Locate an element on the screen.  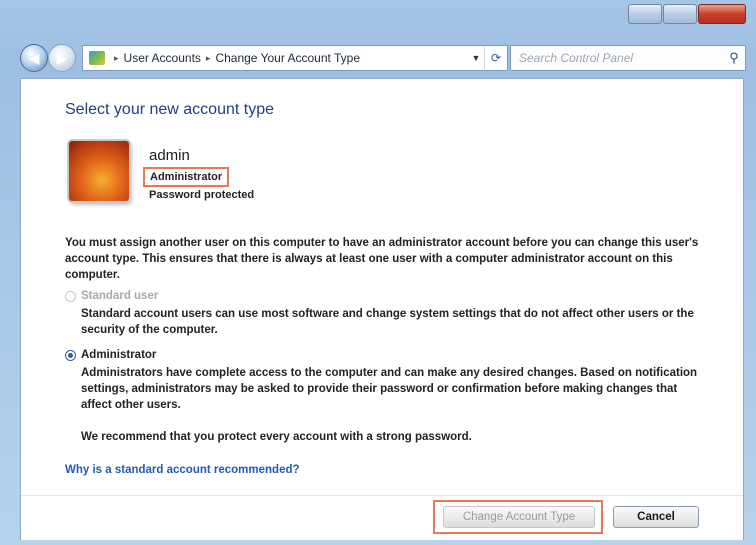
radio-label-standard-user: Standard user is located at coordinates (120, 296).